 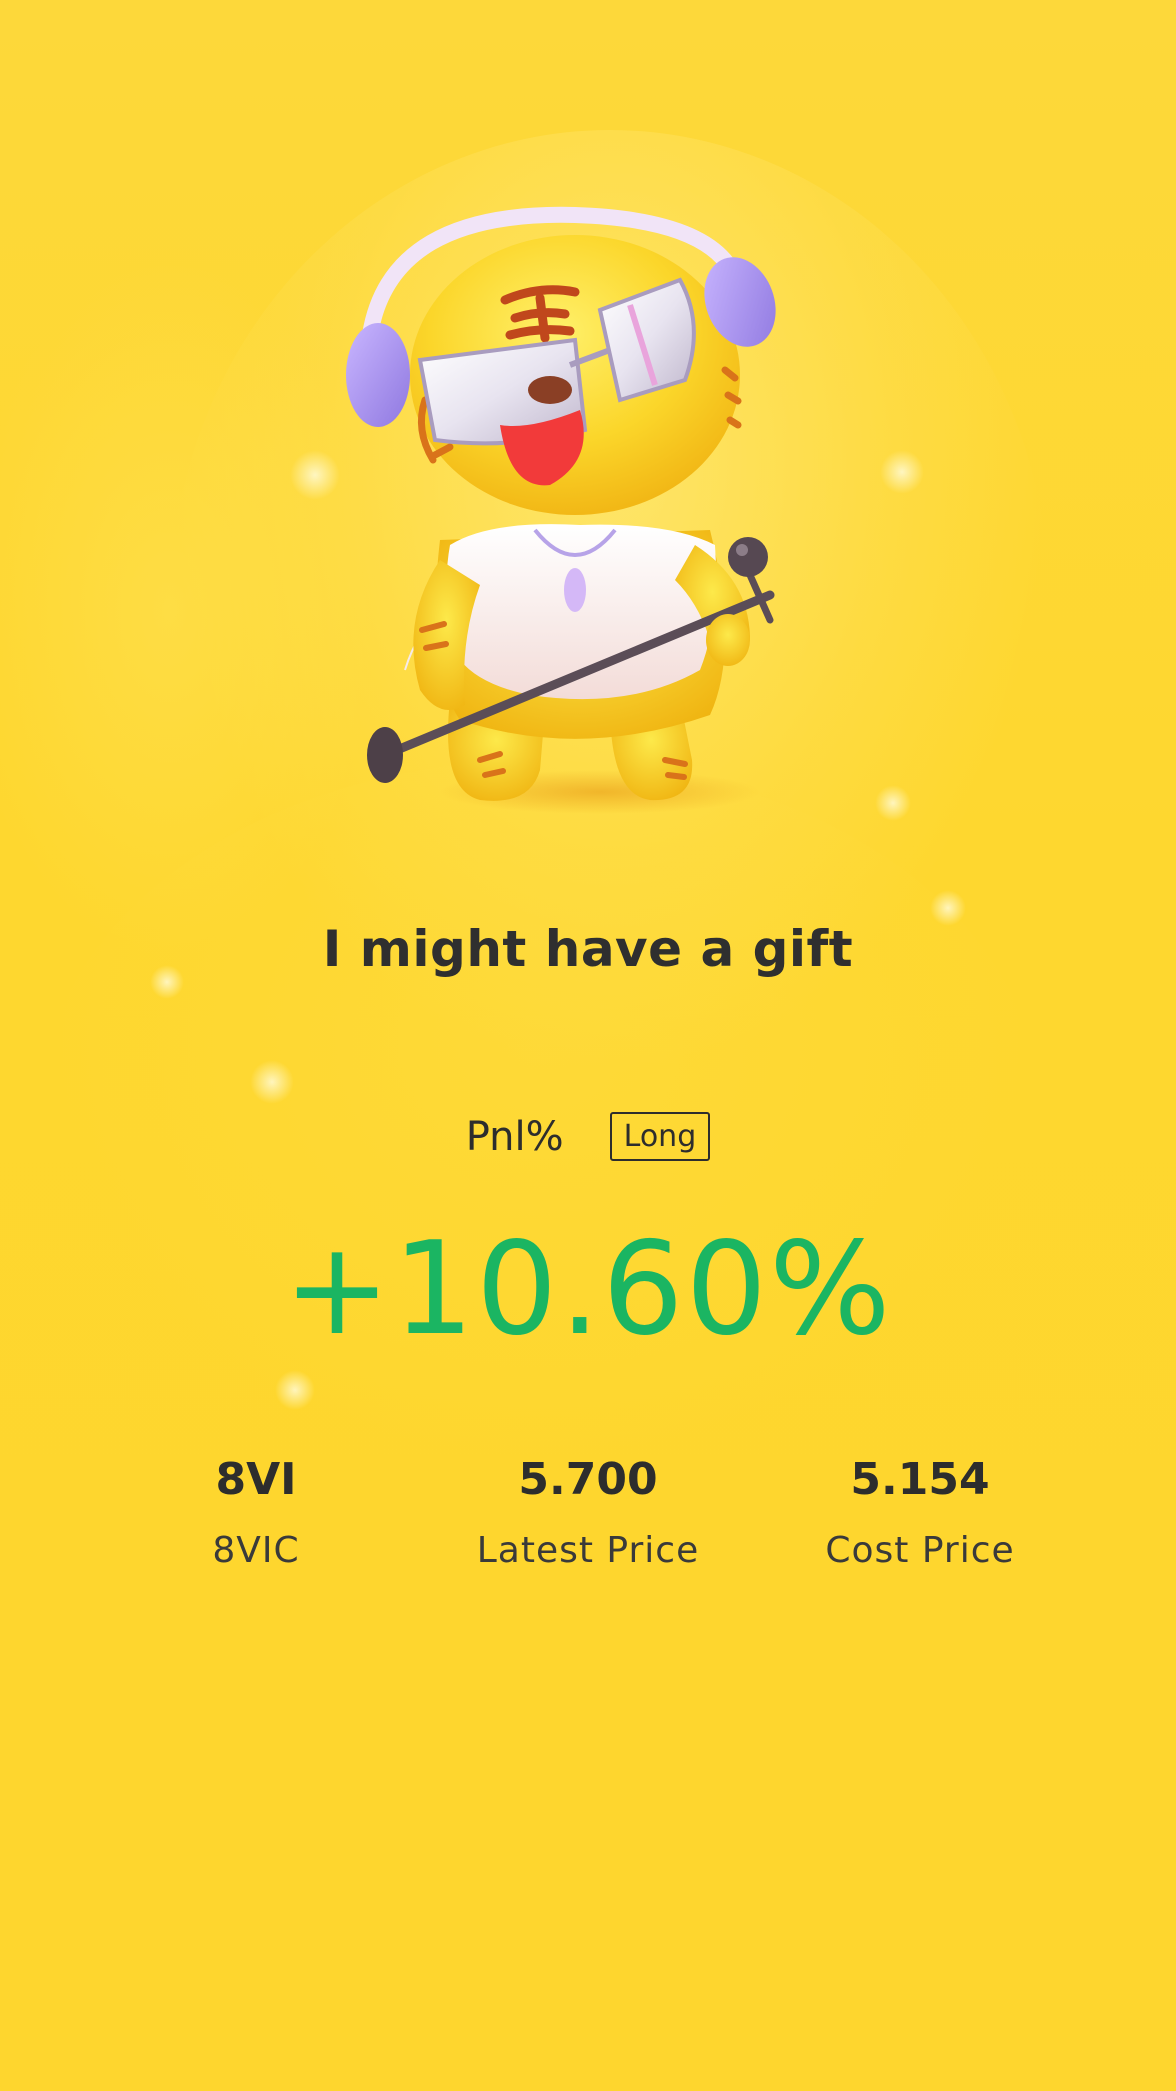 I want to click on stat-cost-price: 5.154 Cost Price, so click(x=920, y=1510).